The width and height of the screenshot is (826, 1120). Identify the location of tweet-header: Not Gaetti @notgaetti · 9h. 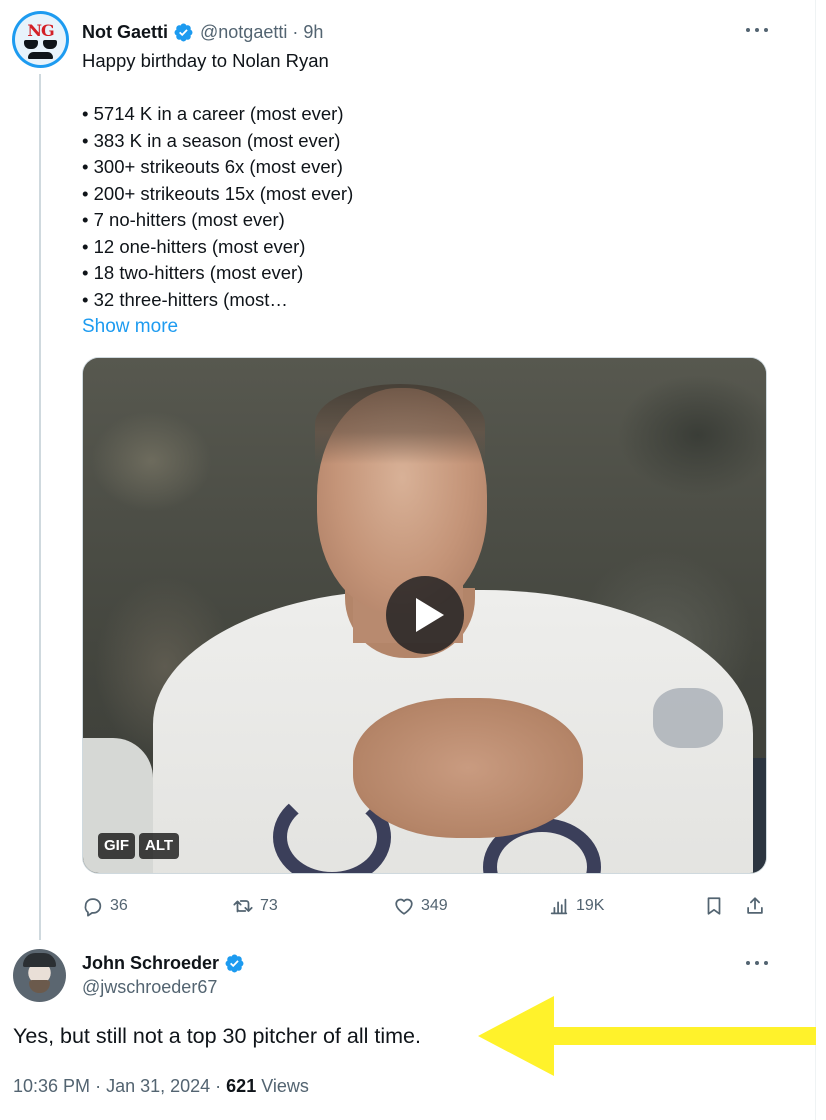
(202, 32).